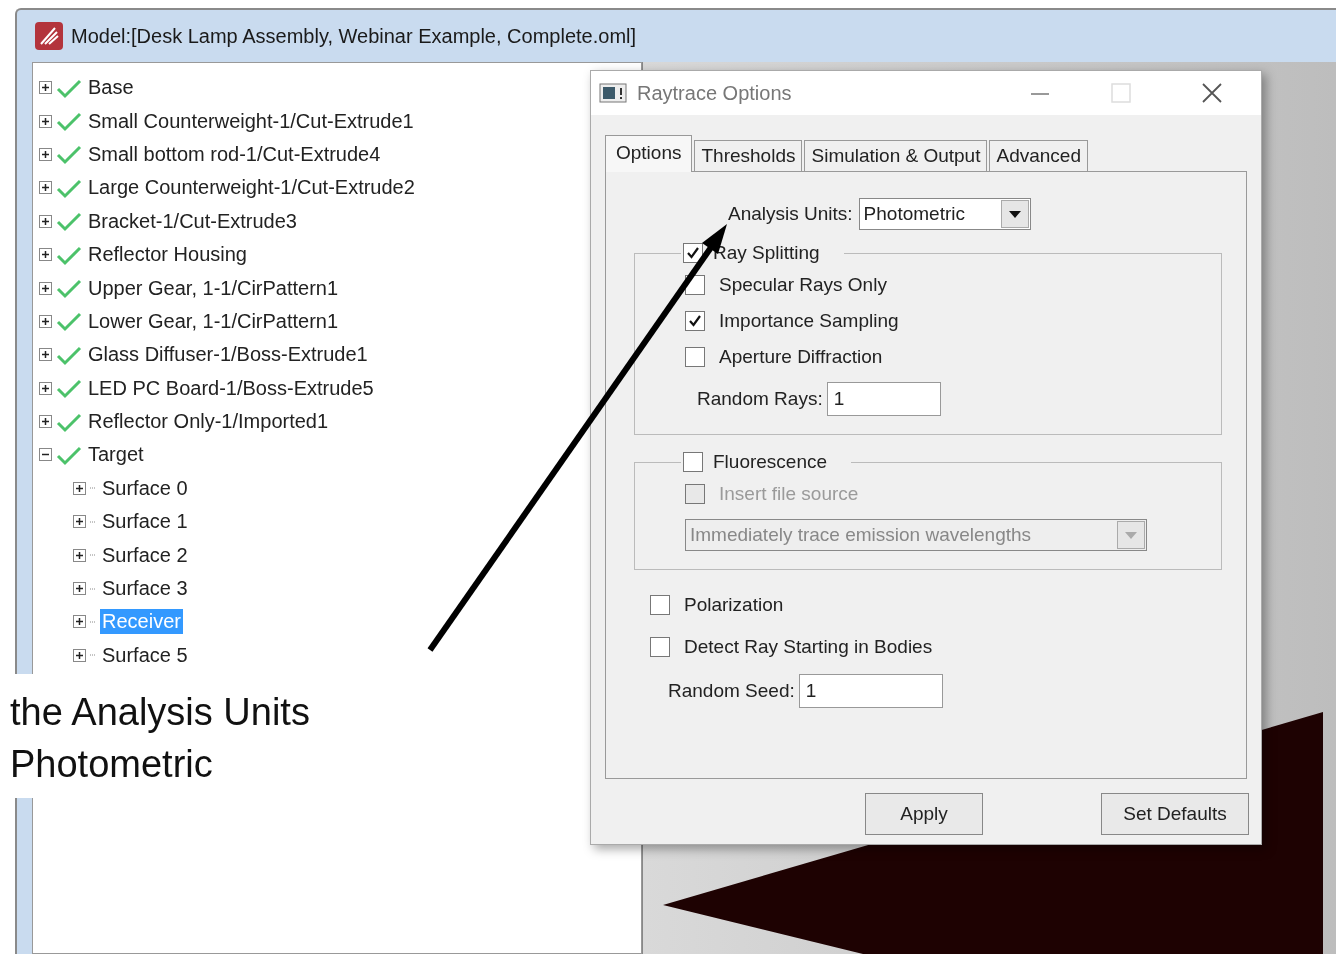 This screenshot has width=1336, height=954. Describe the element at coordinates (145, 488) in the screenshot. I see `tree-item: Surface 0` at that location.